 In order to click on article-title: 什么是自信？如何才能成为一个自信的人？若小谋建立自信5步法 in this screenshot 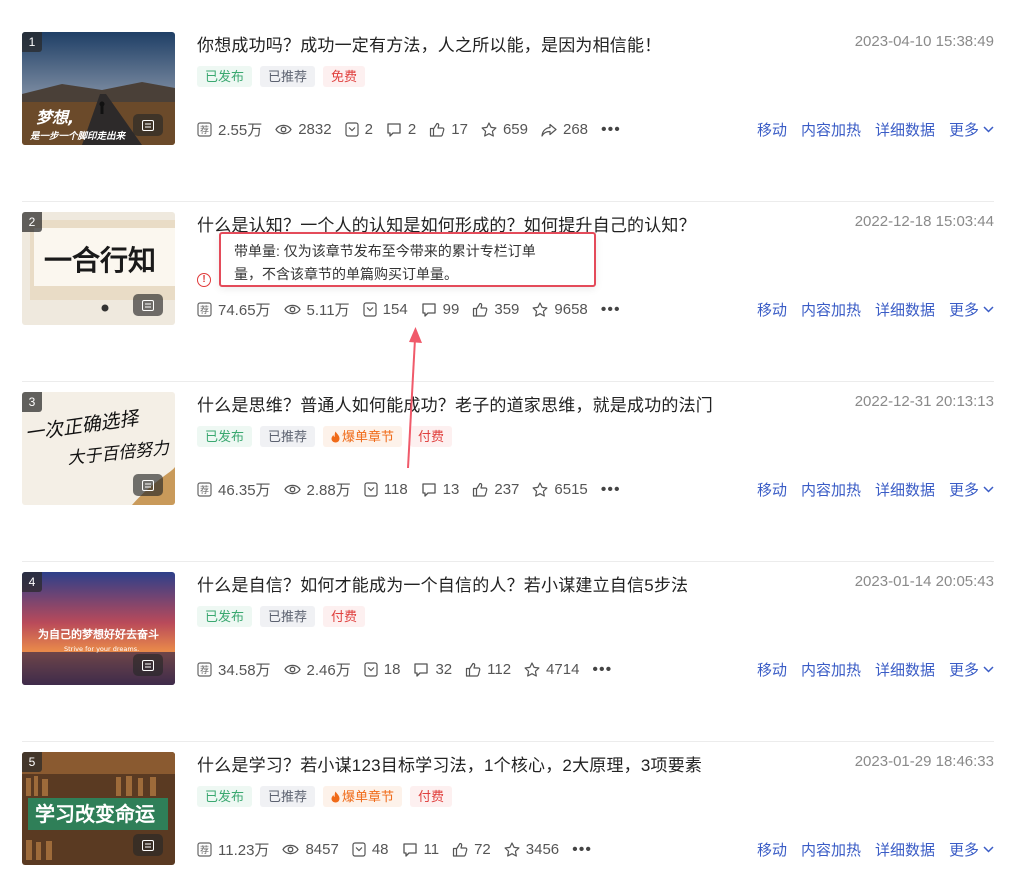, I will do `click(442, 583)`.